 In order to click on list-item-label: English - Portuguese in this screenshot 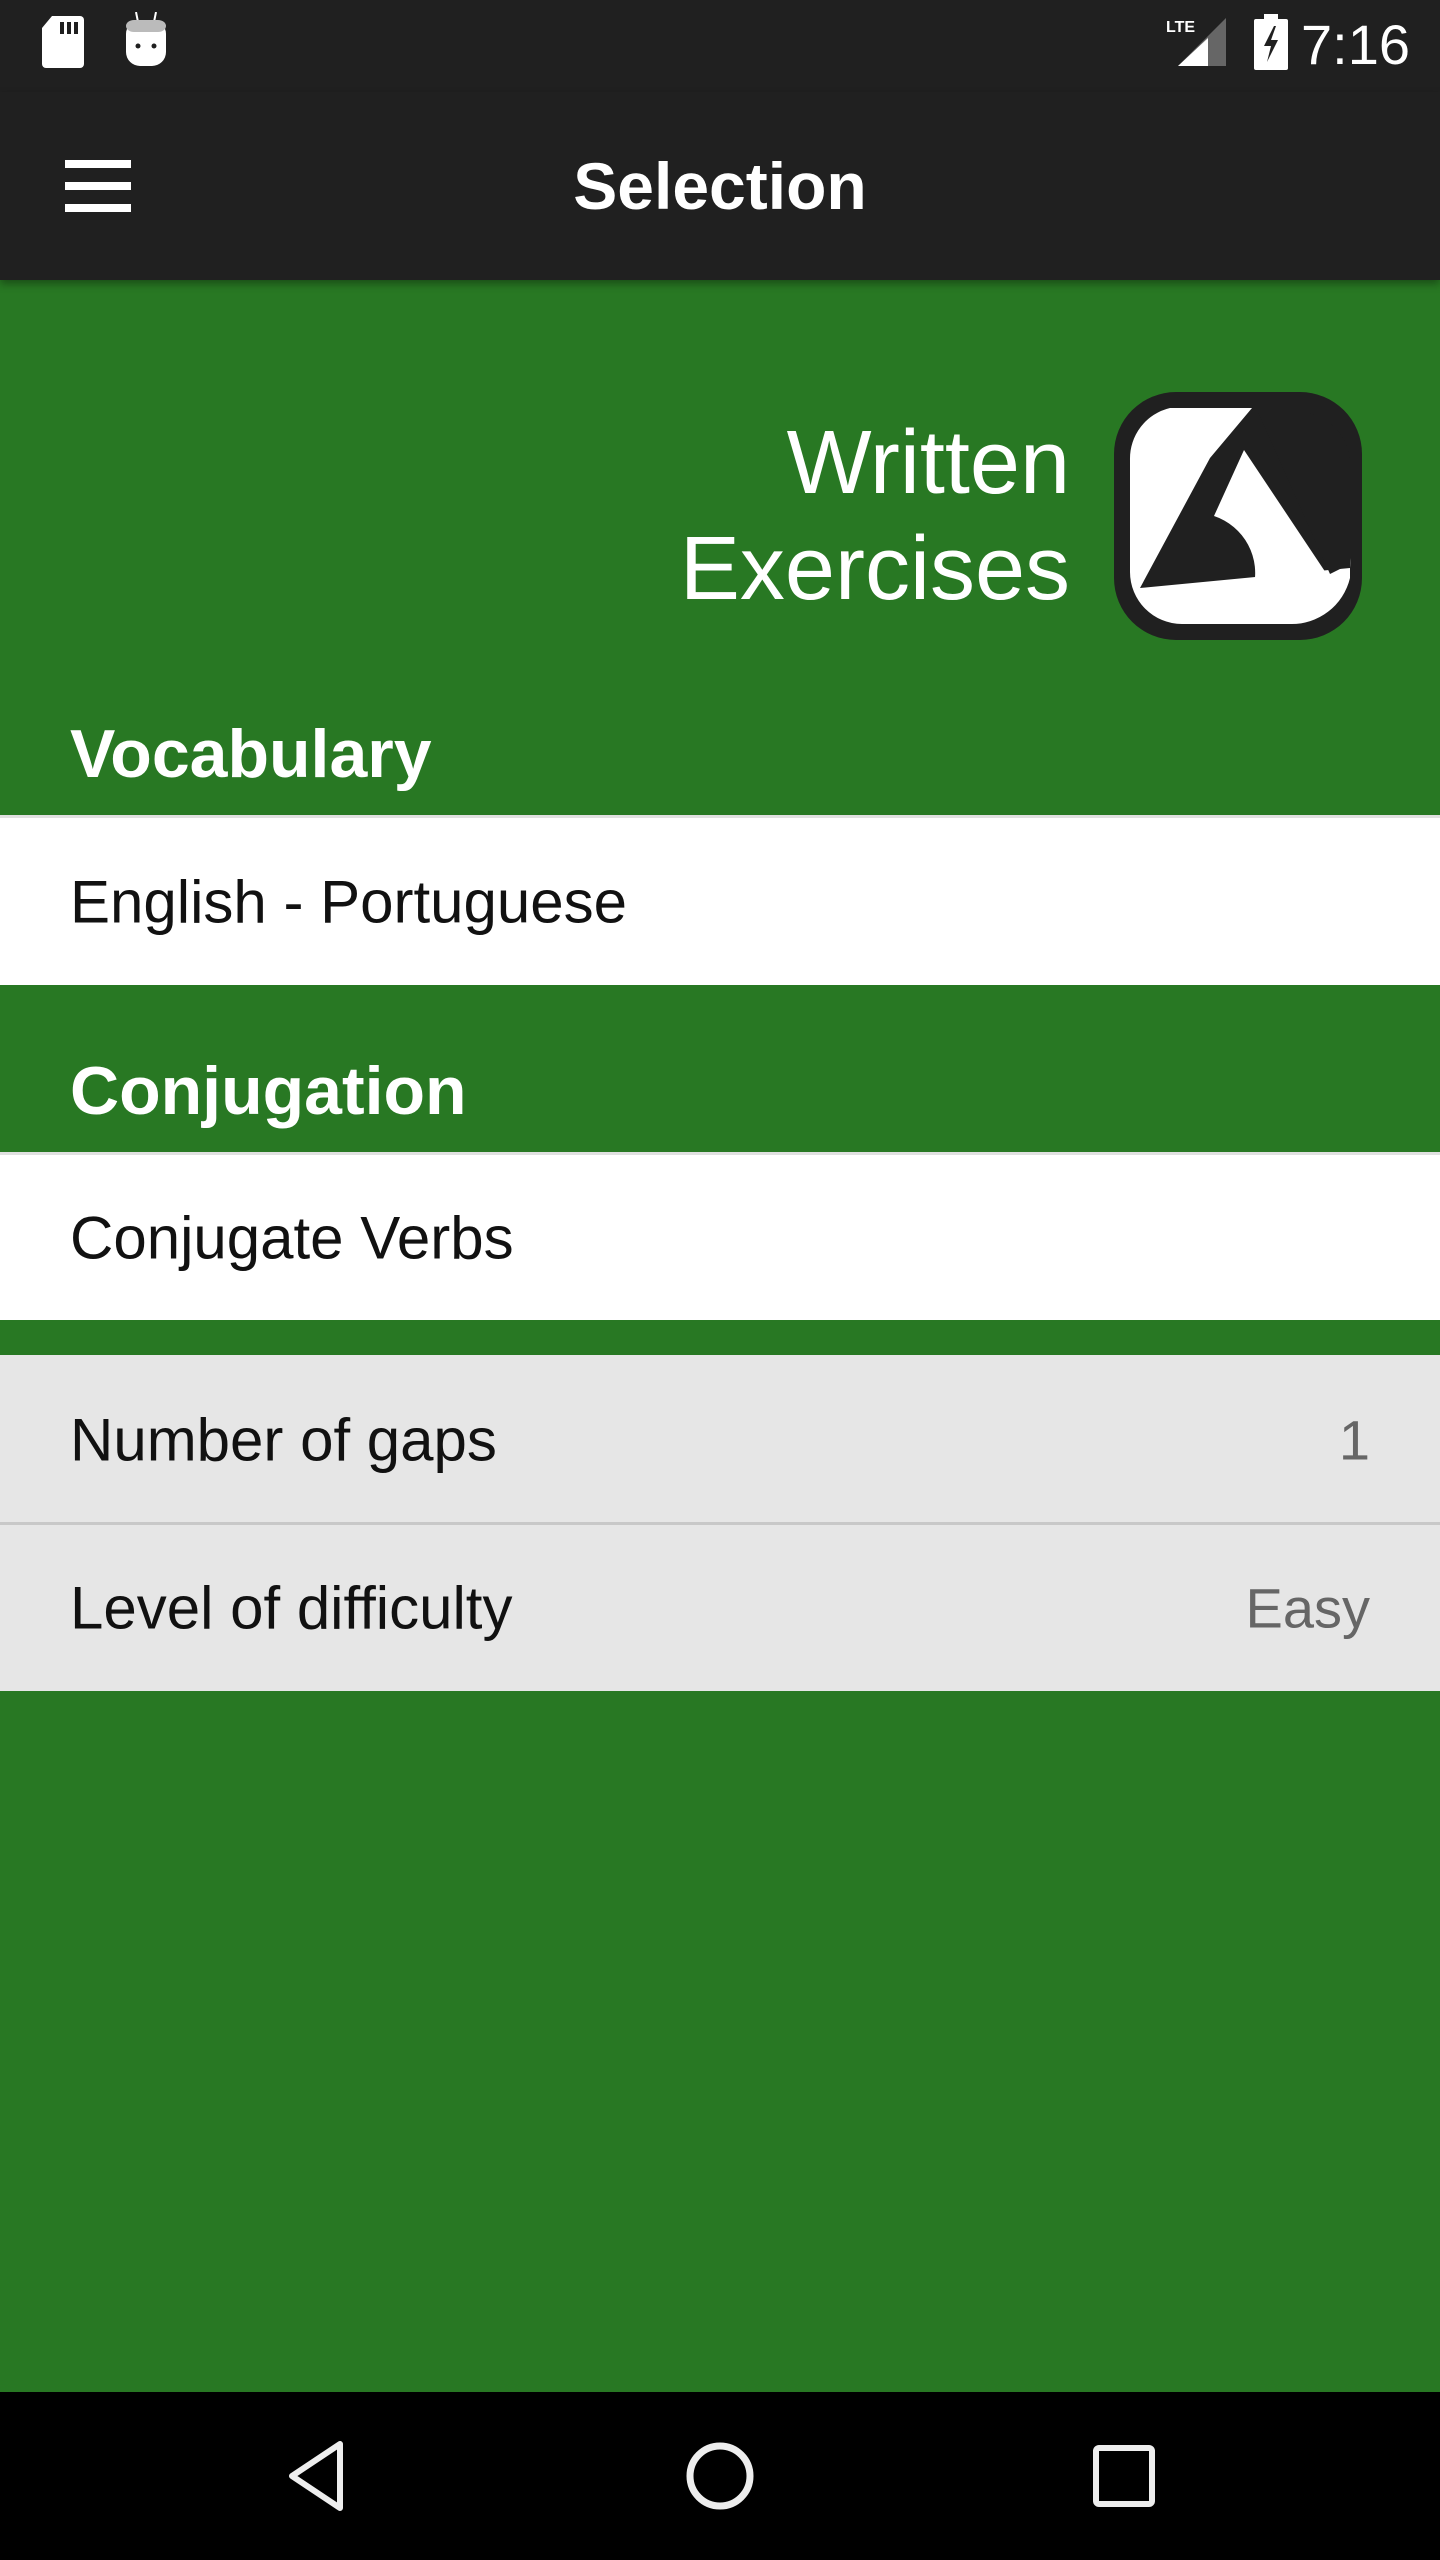, I will do `click(348, 901)`.